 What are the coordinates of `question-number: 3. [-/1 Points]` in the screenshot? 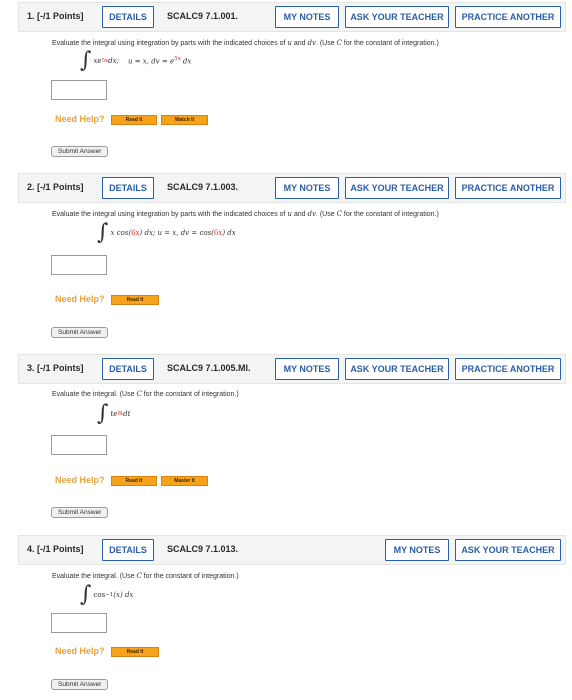 It's located at (55, 368).